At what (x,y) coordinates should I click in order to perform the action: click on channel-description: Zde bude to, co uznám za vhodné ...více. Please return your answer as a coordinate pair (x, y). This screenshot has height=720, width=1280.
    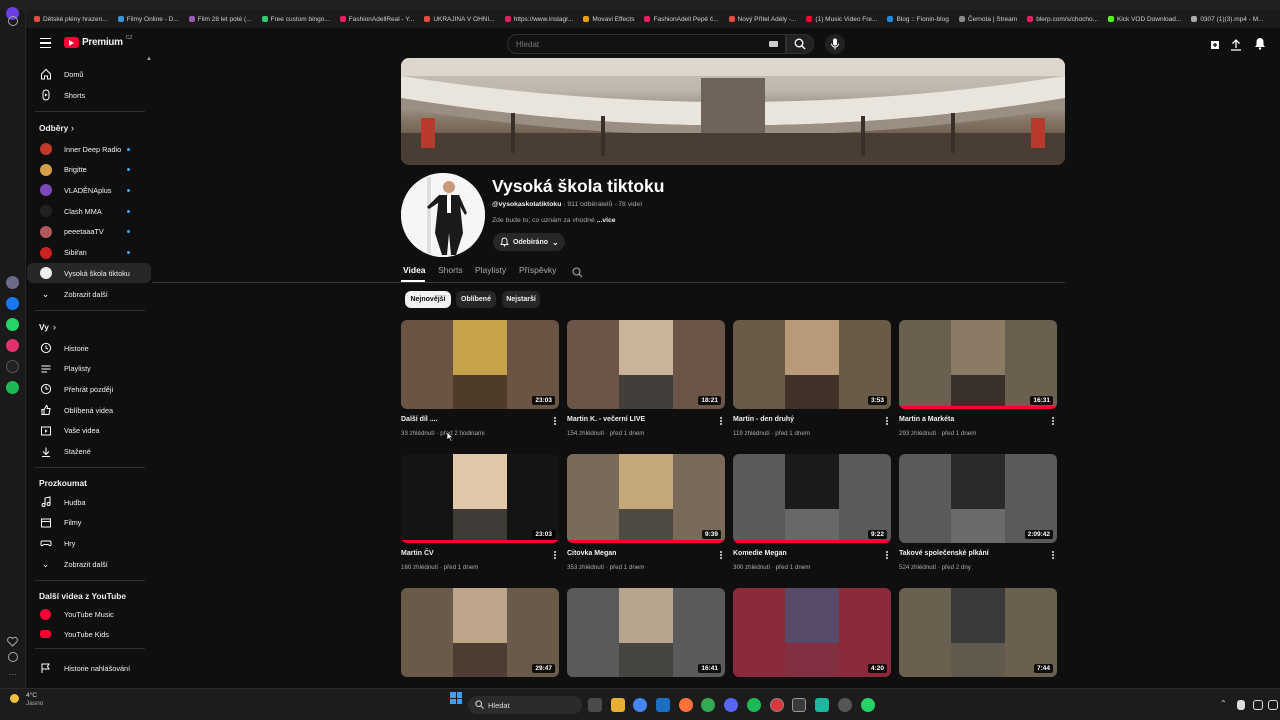
    Looking at the image, I should click on (554, 220).